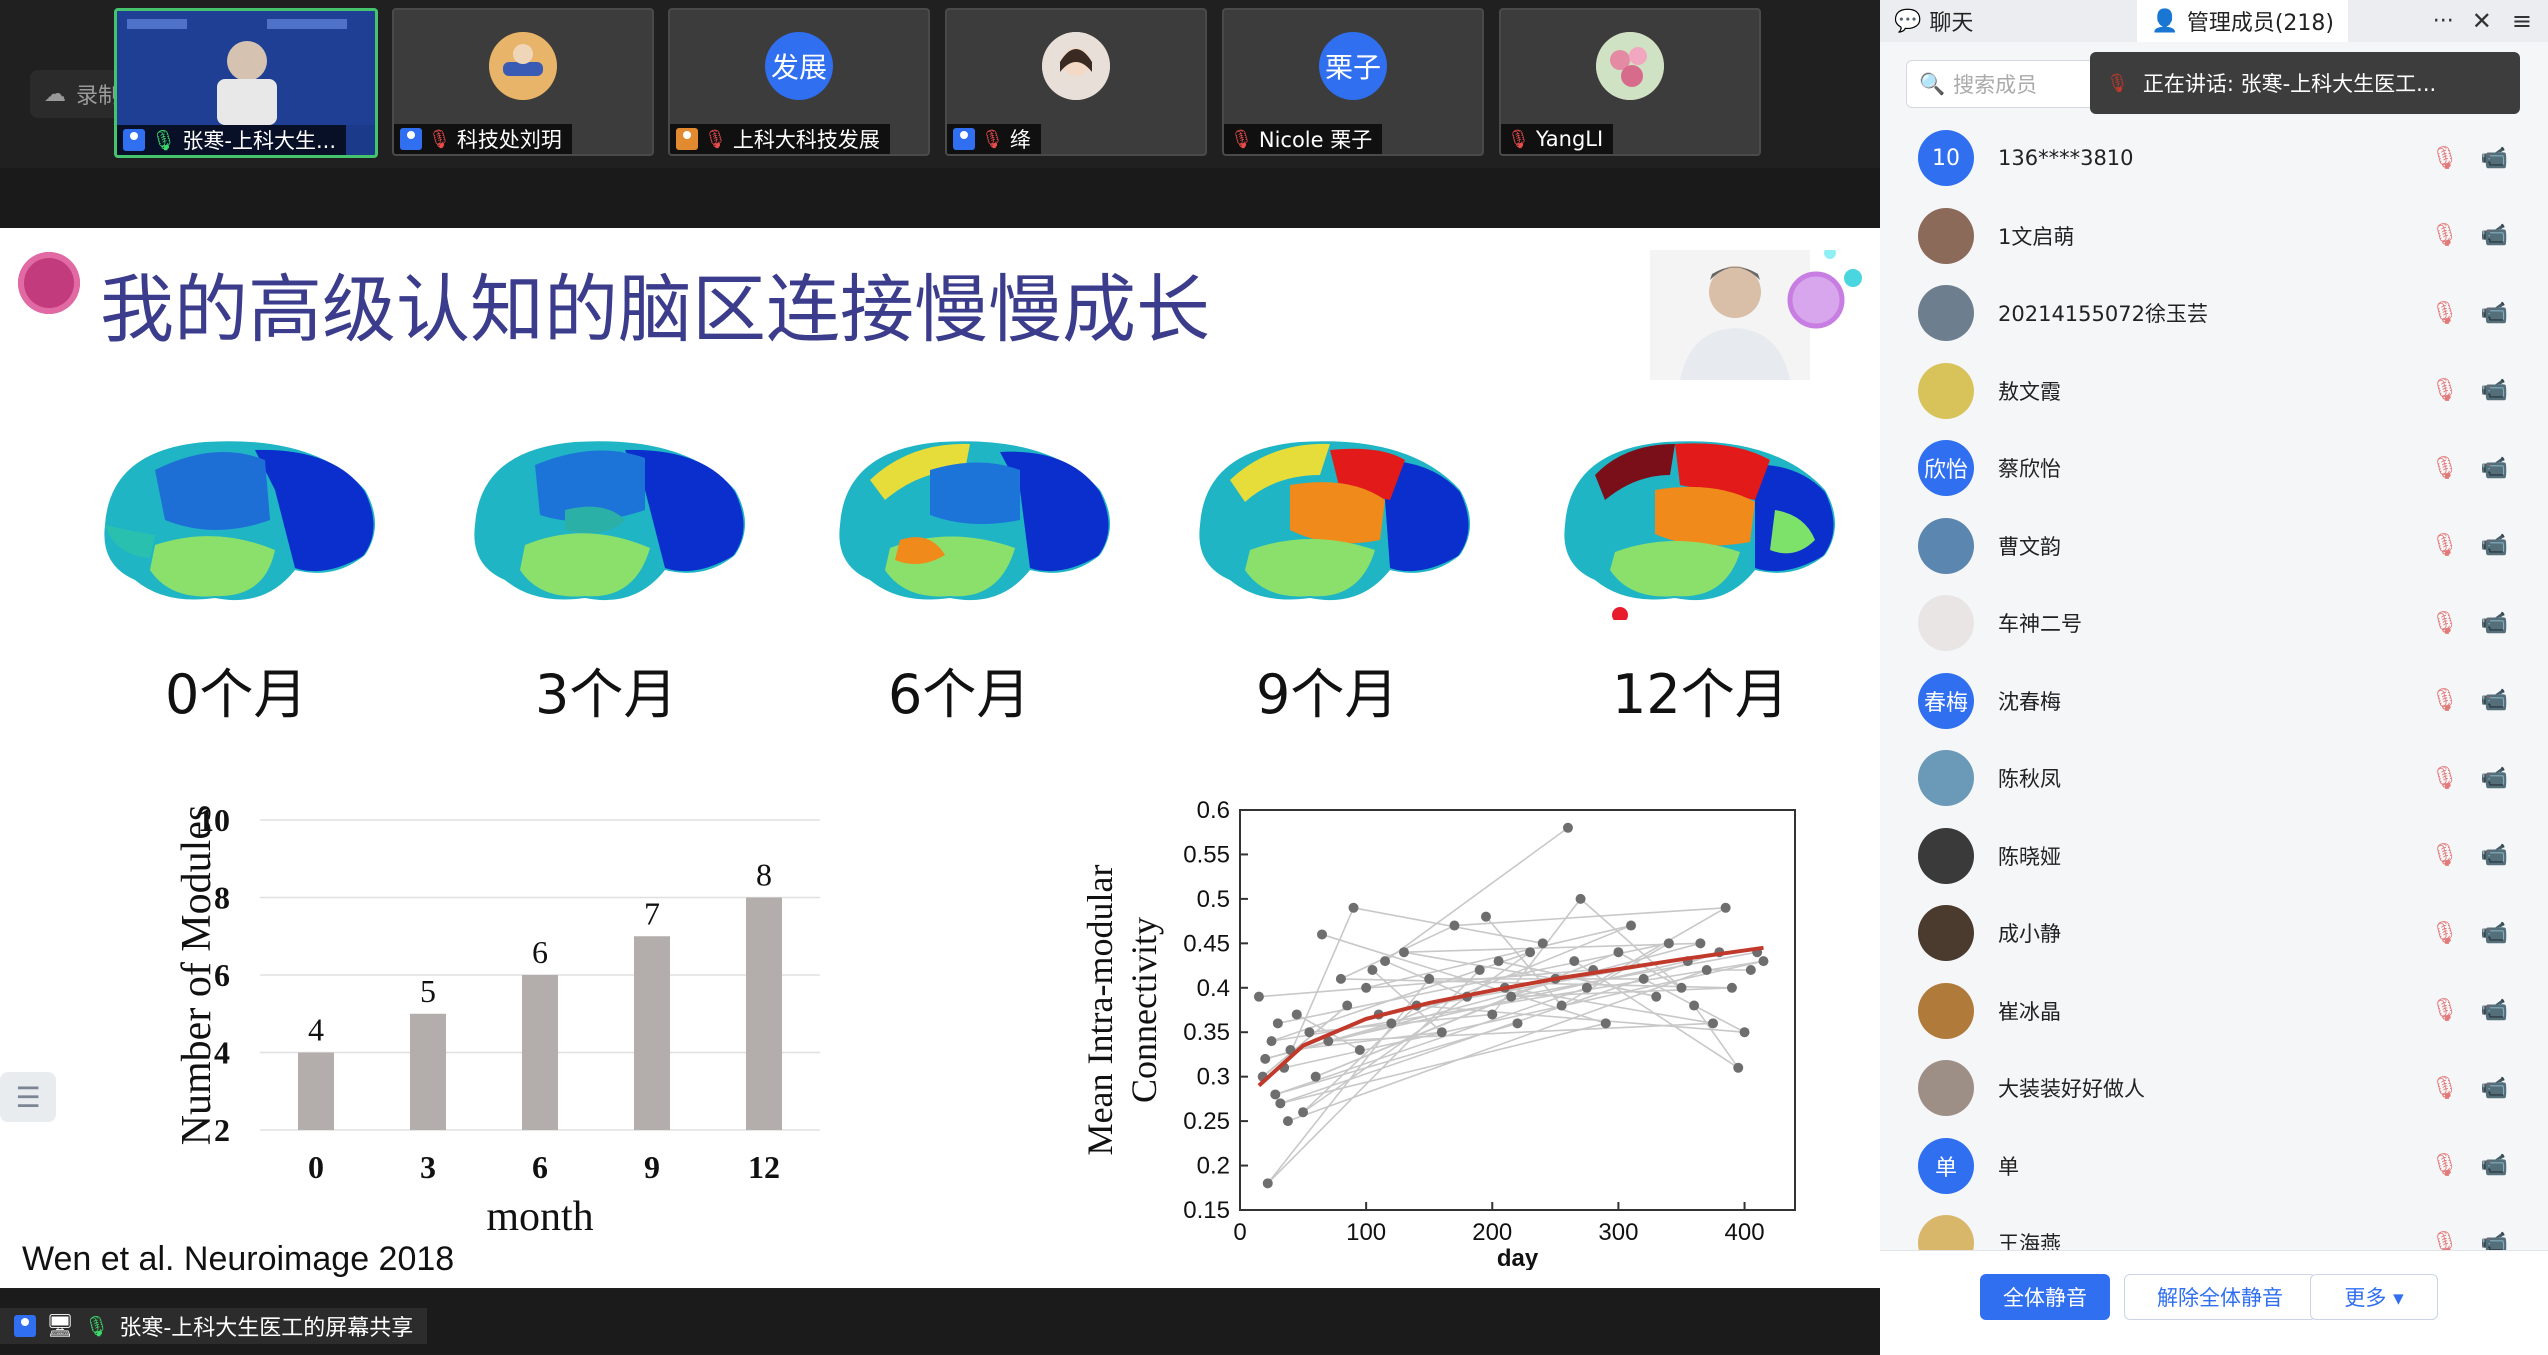 The width and height of the screenshot is (2548, 1355). Describe the element at coordinates (1933, 21) in the screenshot. I see `tab-chat: 💬 聊天` at that location.